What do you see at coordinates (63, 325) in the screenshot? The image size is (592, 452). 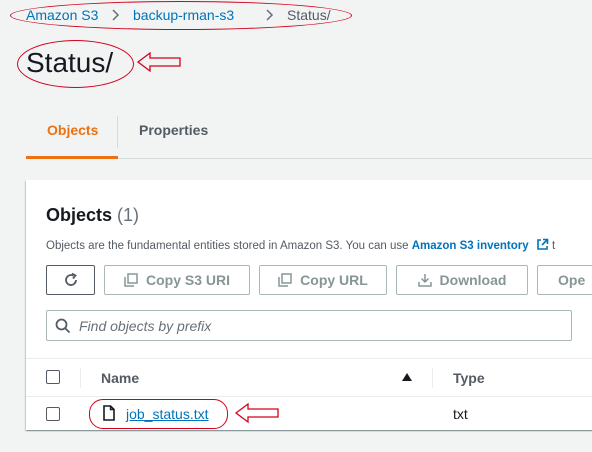 I see `search-icon` at bounding box center [63, 325].